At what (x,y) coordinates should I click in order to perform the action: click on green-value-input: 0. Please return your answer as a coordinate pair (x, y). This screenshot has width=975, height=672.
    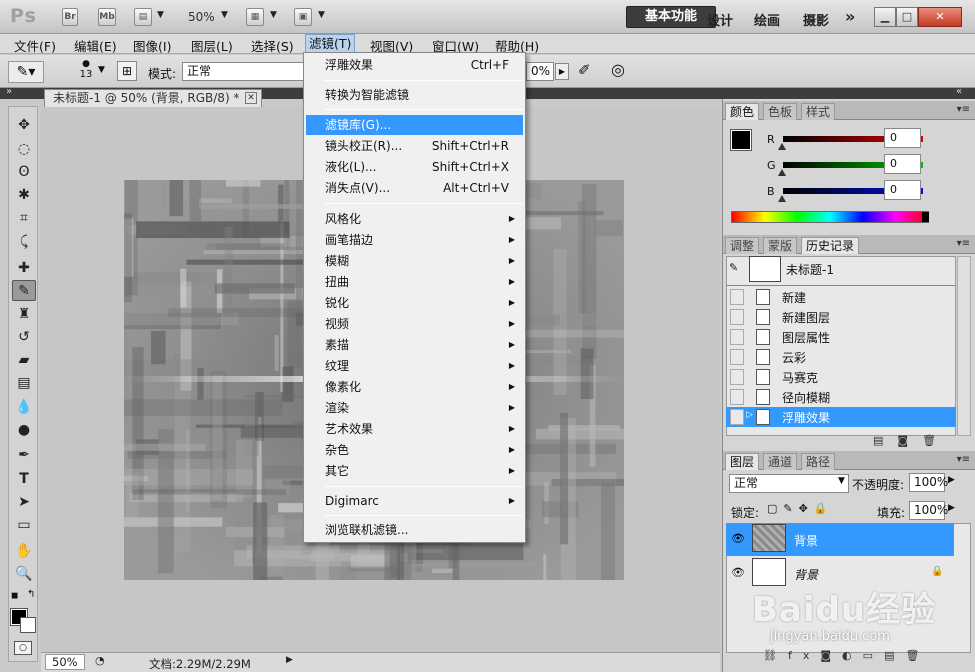
    Looking at the image, I should click on (902, 164).